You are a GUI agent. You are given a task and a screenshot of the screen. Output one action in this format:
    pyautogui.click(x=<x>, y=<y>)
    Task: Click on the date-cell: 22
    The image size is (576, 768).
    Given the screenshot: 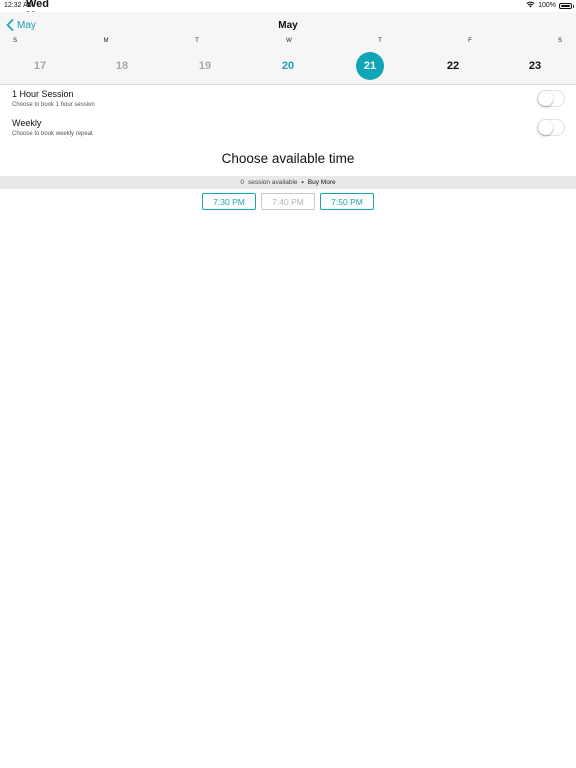 What is the action you would take?
    pyautogui.click(x=453, y=66)
    